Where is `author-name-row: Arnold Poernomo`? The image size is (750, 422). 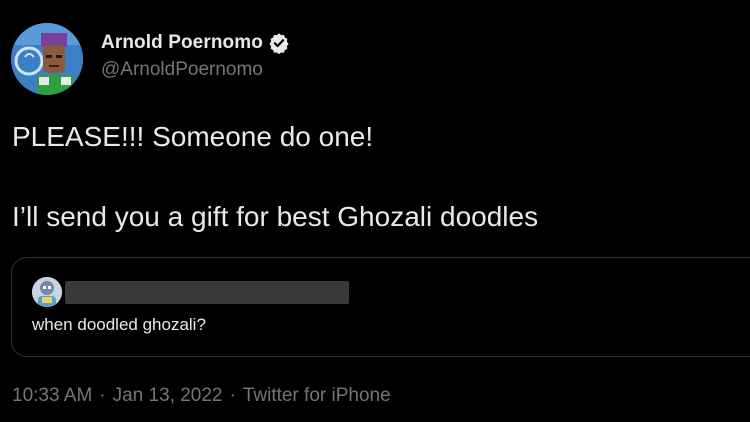 author-name-row: Arnold Poernomo is located at coordinates (195, 43).